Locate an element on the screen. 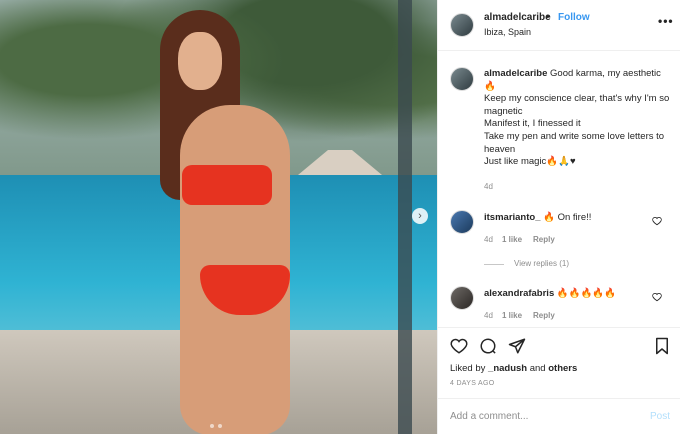  comment: itsmarianto_ 🔥 On fire!! is located at coordinates (569, 217).